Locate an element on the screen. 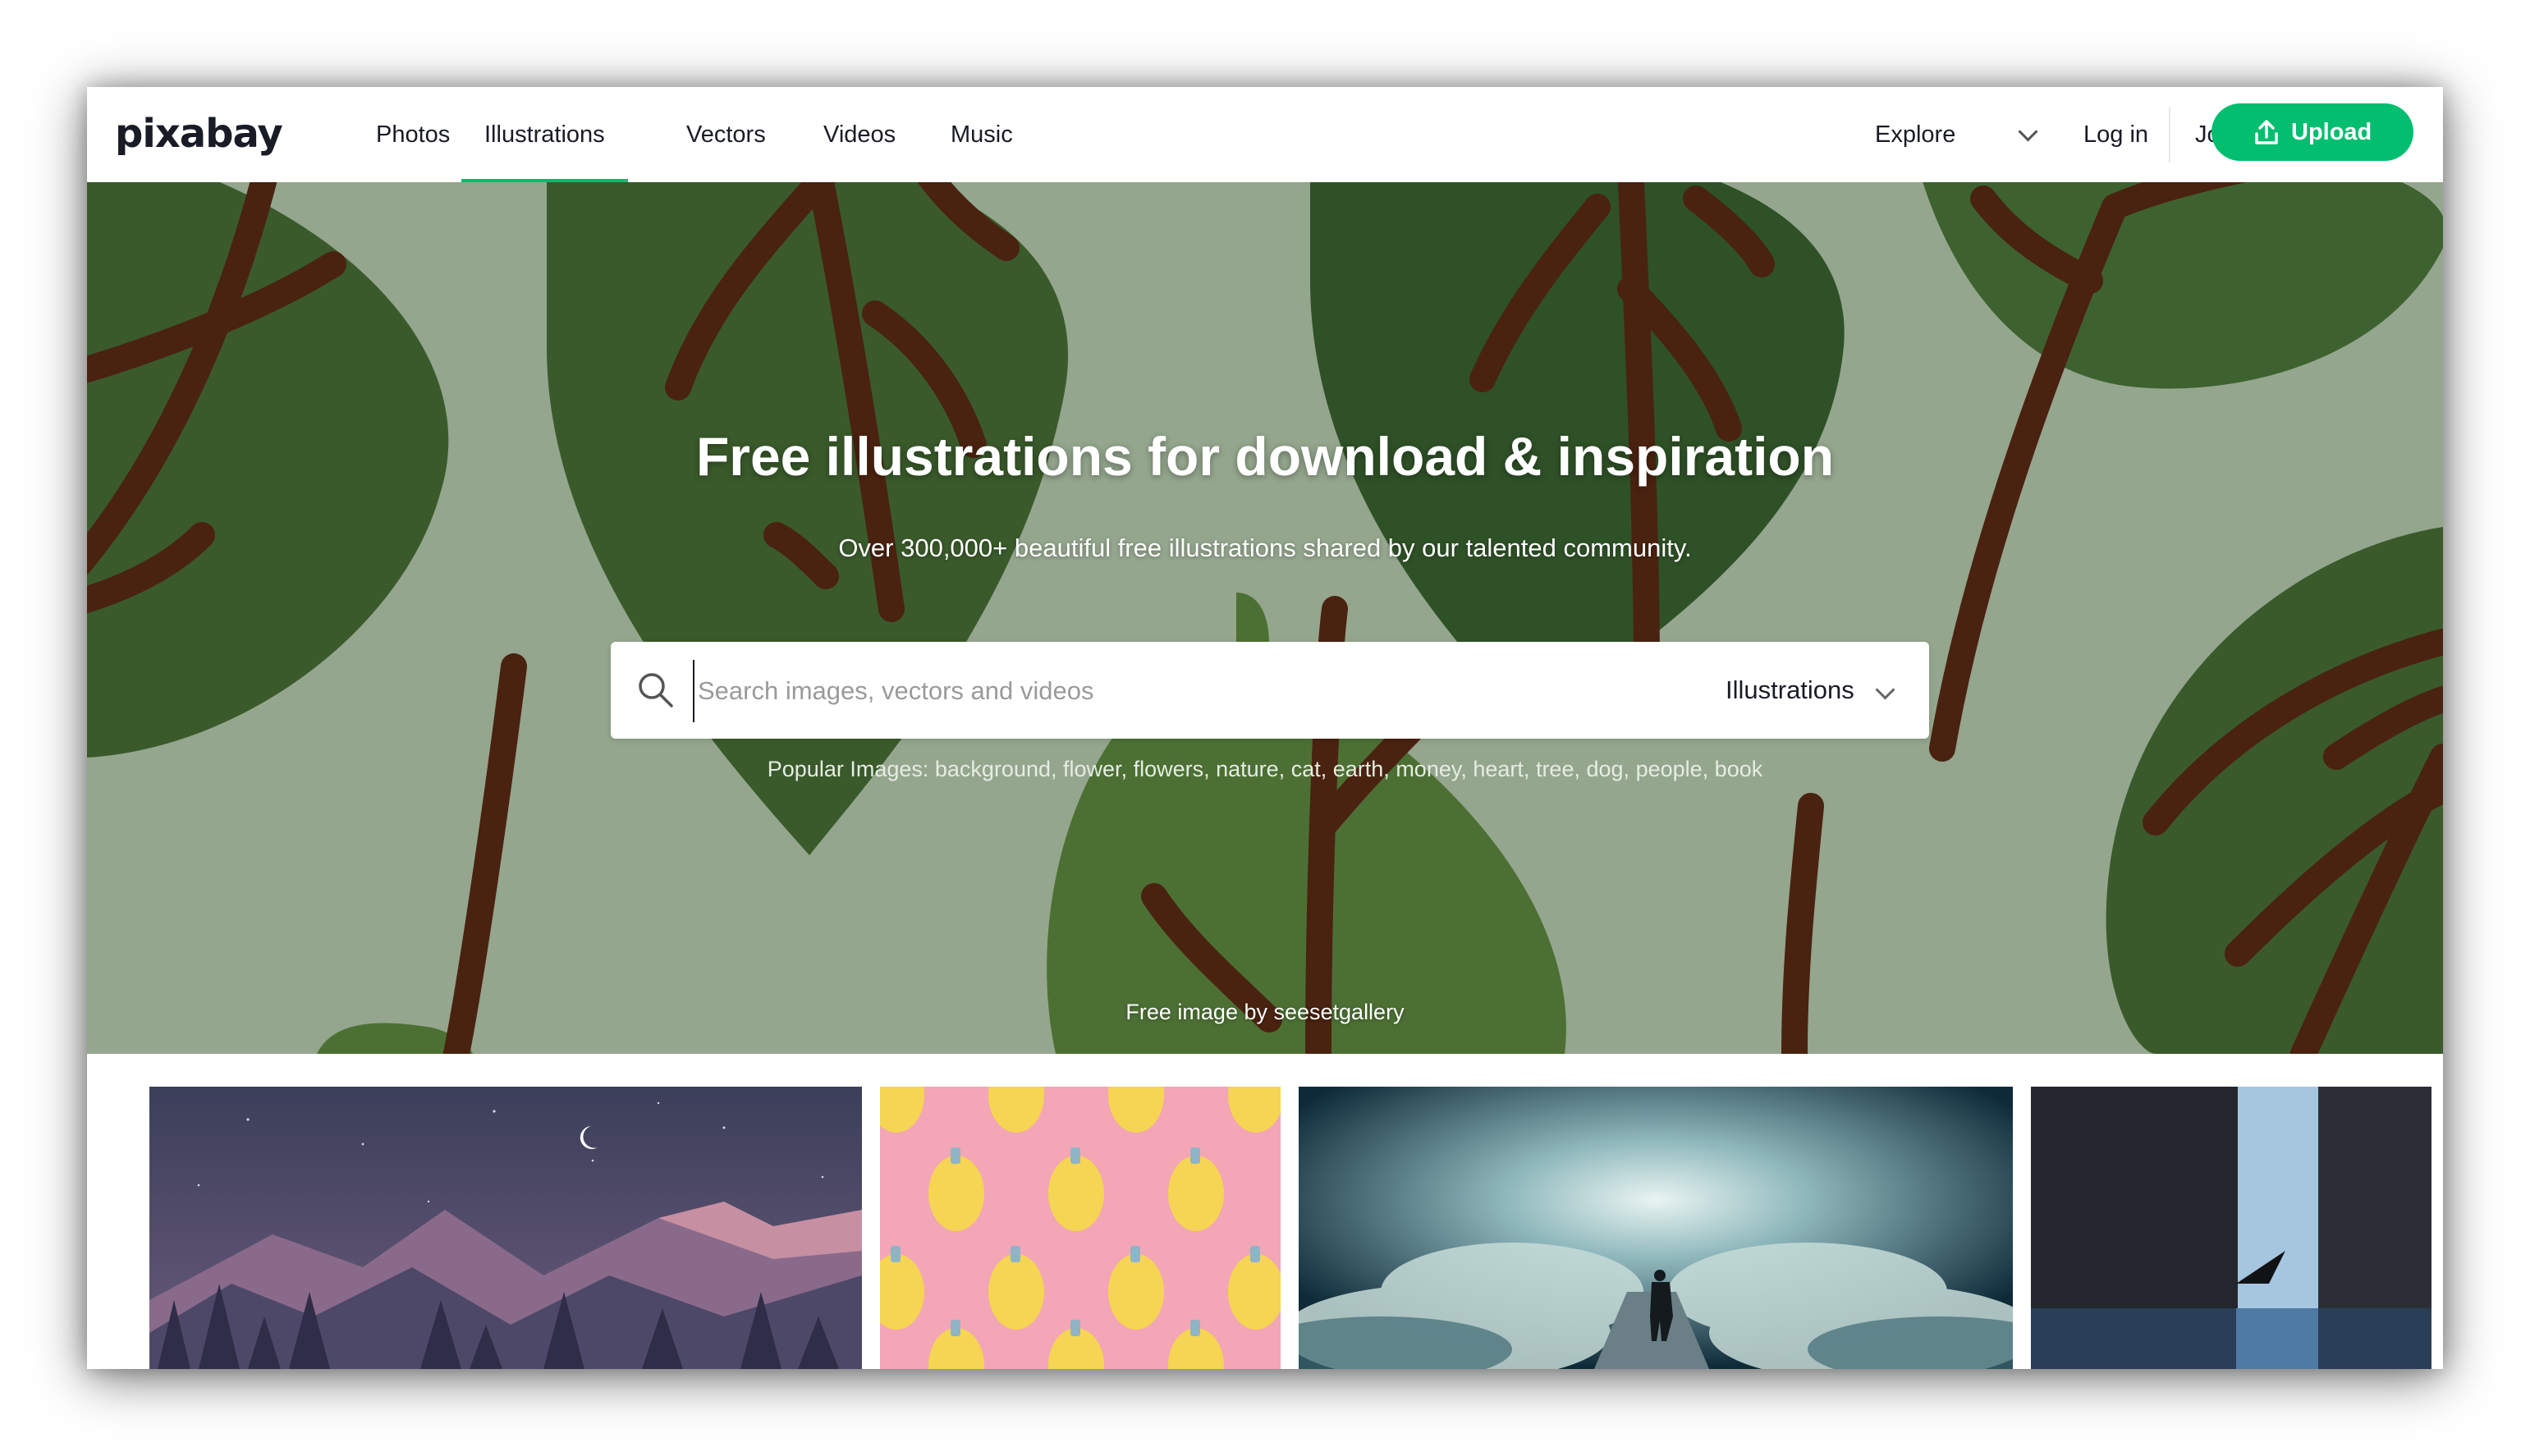  search-input is located at coordinates (1168, 691).